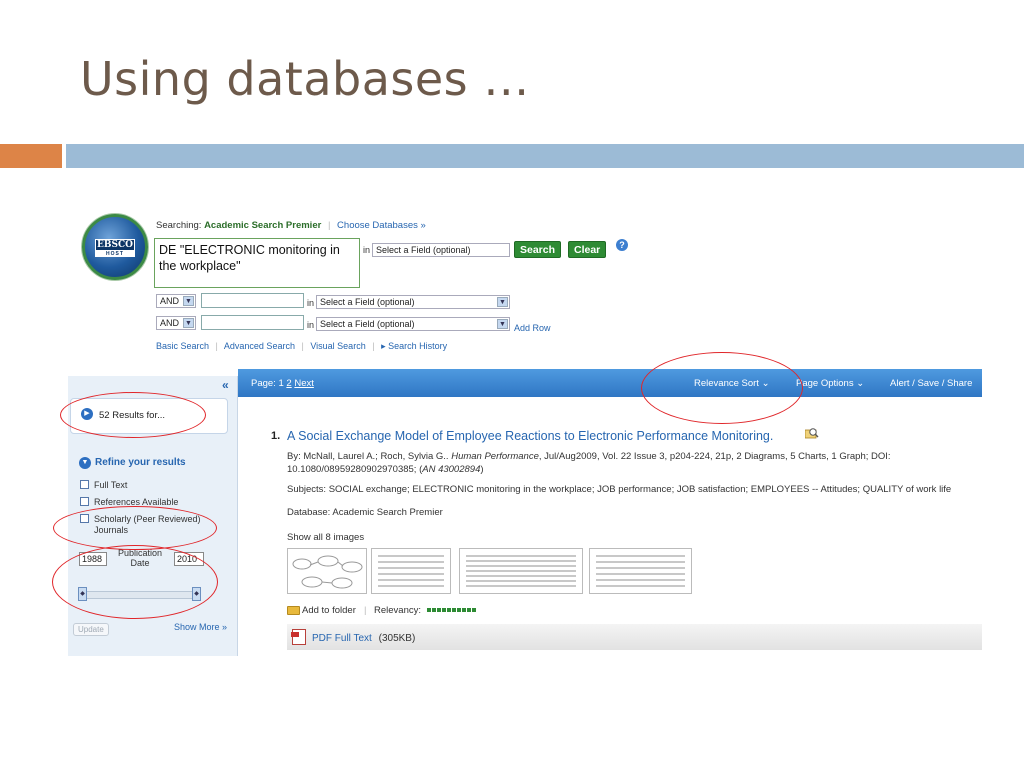 The width and height of the screenshot is (1024, 768). What do you see at coordinates (368, 456) in the screenshot?
I see `result-authors: By: McNall, Laurel A.; Roch, Sylvia G..` at bounding box center [368, 456].